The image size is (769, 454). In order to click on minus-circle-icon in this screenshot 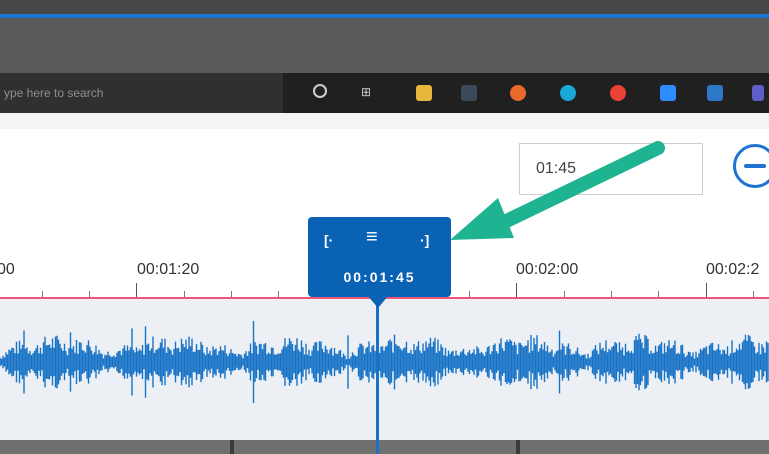, I will do `click(755, 166)`.